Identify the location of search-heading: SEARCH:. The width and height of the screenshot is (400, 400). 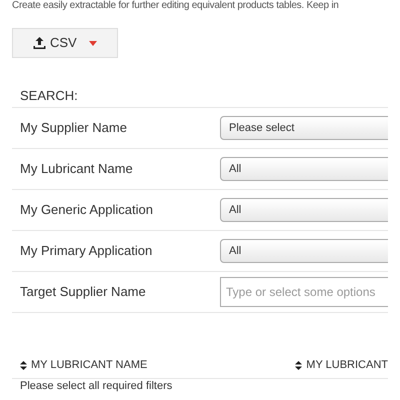
(200, 97).